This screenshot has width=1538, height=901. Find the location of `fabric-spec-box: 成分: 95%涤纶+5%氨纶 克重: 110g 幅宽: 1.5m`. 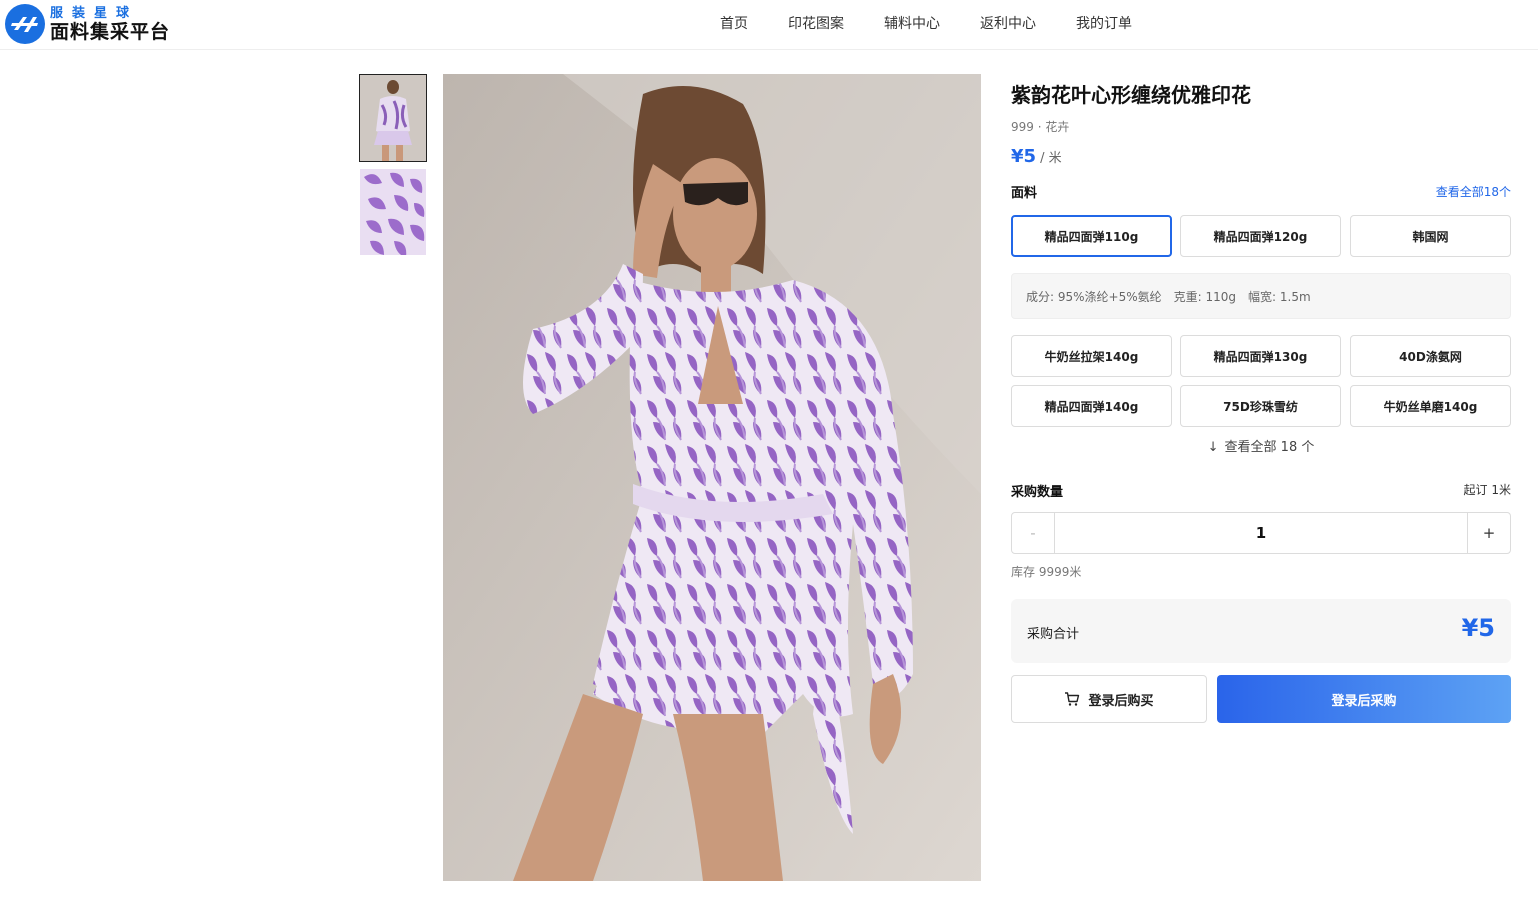

fabric-spec-box: 成分: 95%涤纶+5%氨纶 克重: 110g 幅宽: 1.5m is located at coordinates (1261, 296).